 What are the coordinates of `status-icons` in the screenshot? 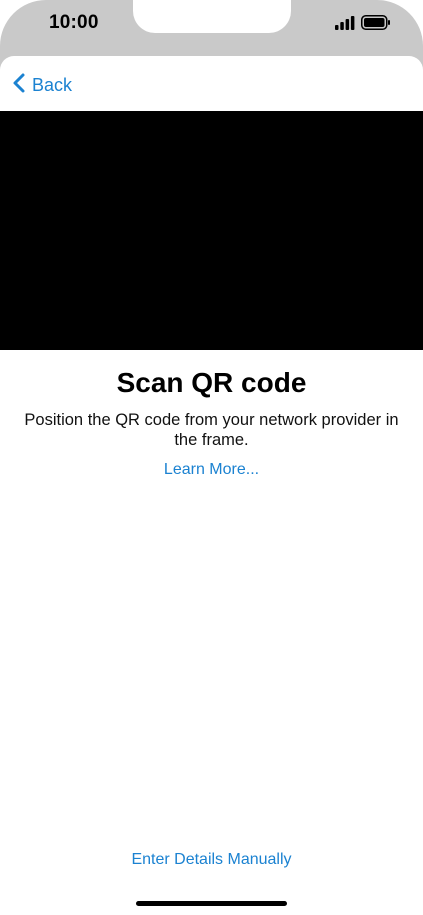 It's located at (363, 25).